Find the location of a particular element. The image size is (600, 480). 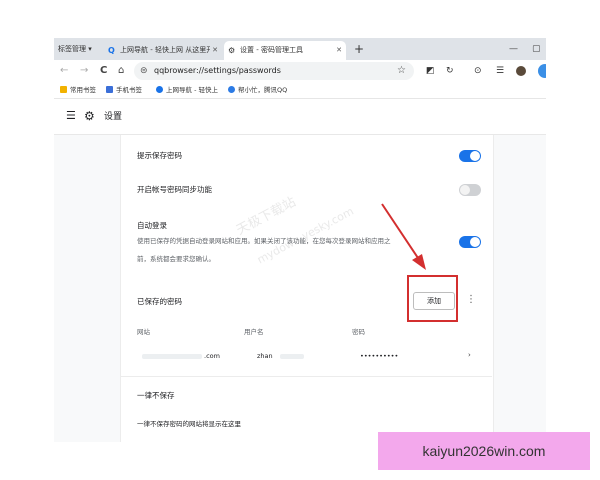

gear-icon: ⚙ is located at coordinates (232, 50).